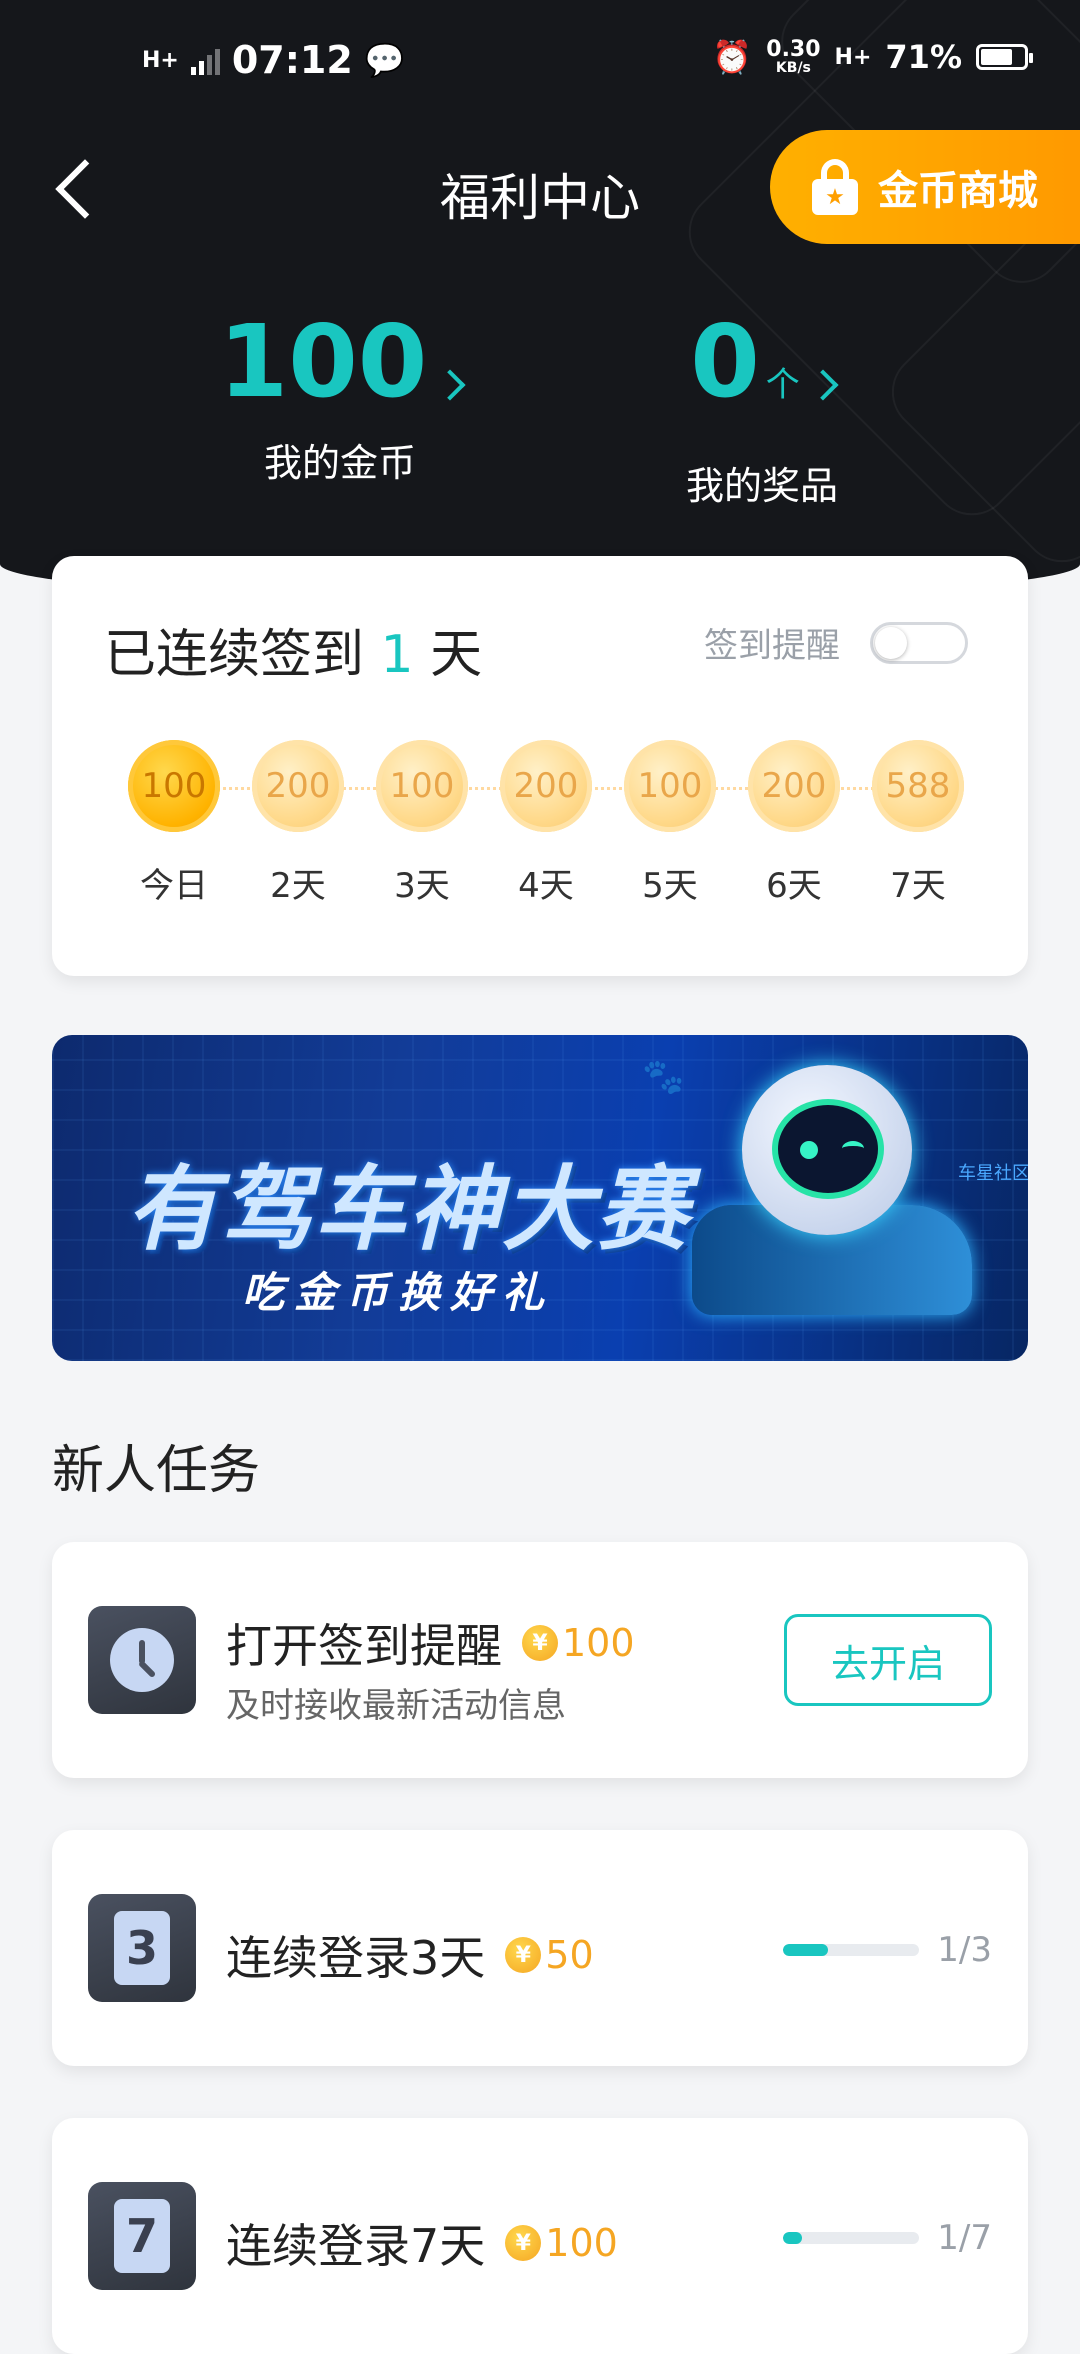 The height and width of the screenshot is (2354, 1080). What do you see at coordinates (832, 1190) in the screenshot?
I see `robot-mascot` at bounding box center [832, 1190].